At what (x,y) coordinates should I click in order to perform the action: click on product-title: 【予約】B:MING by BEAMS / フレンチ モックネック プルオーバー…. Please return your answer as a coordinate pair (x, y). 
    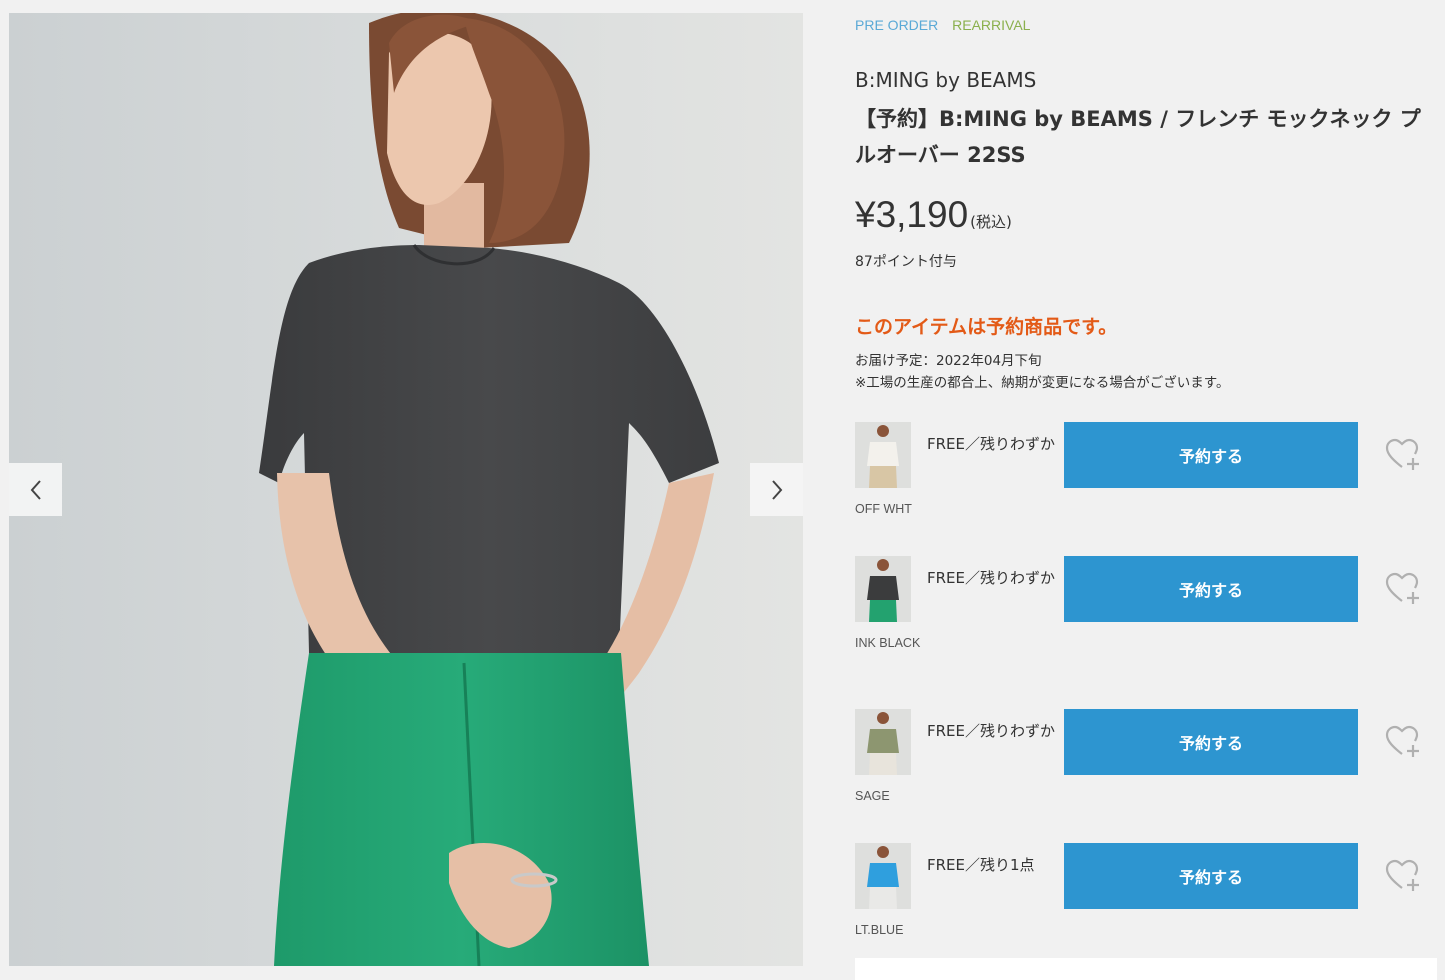
    Looking at the image, I should click on (1138, 137).